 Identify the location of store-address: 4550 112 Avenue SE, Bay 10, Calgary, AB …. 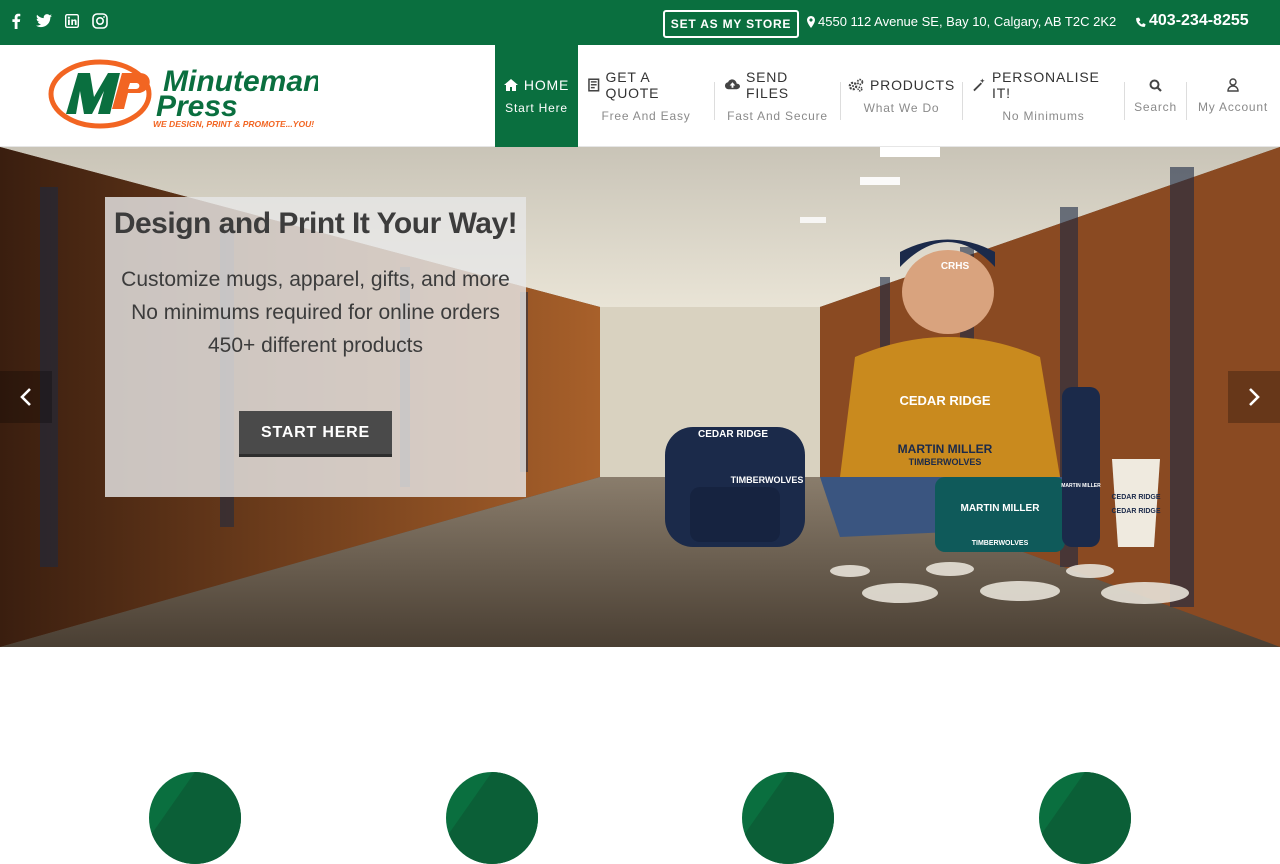
(961, 21).